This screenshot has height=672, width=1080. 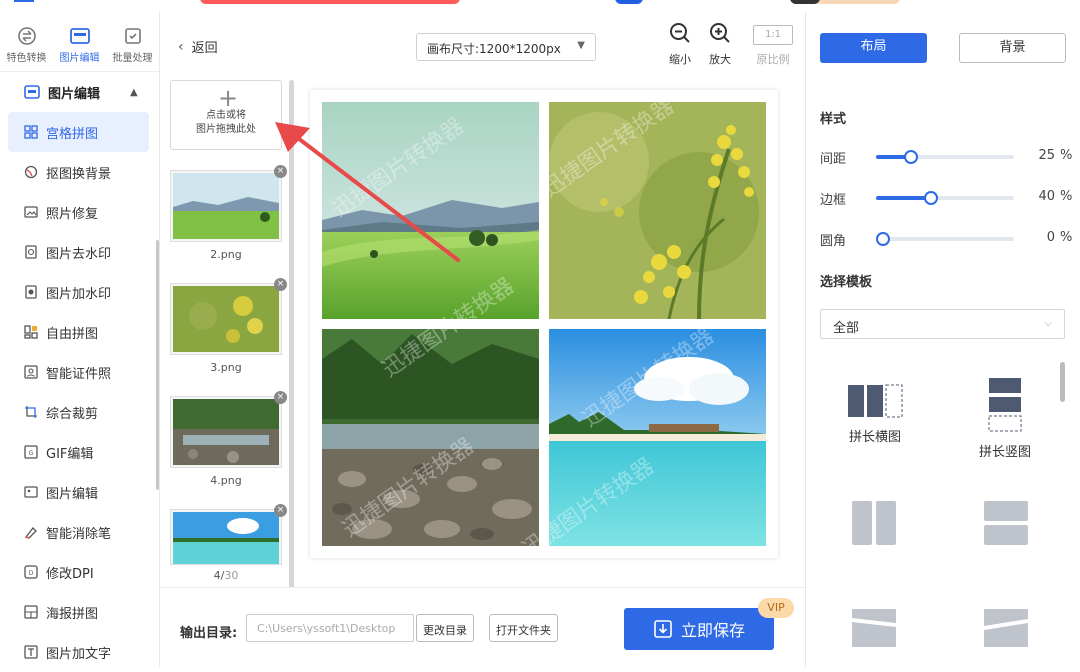 I want to click on free-collage-icon, so click(x=31, y=332).